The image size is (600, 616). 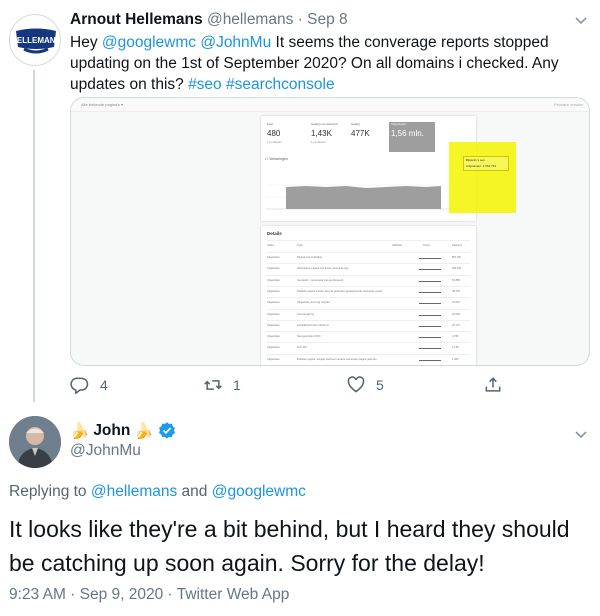 I want to click on reply-icon, so click(x=79, y=386).